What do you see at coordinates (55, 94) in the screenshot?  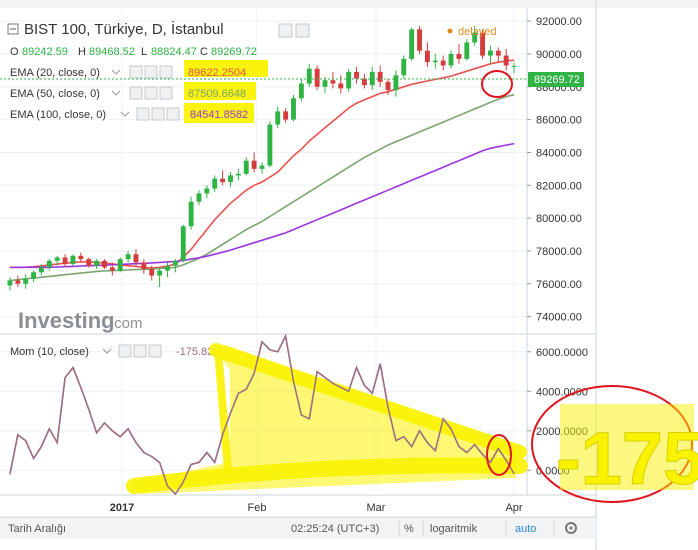 I see `ema50-label: EMA (50, close, 0)` at bounding box center [55, 94].